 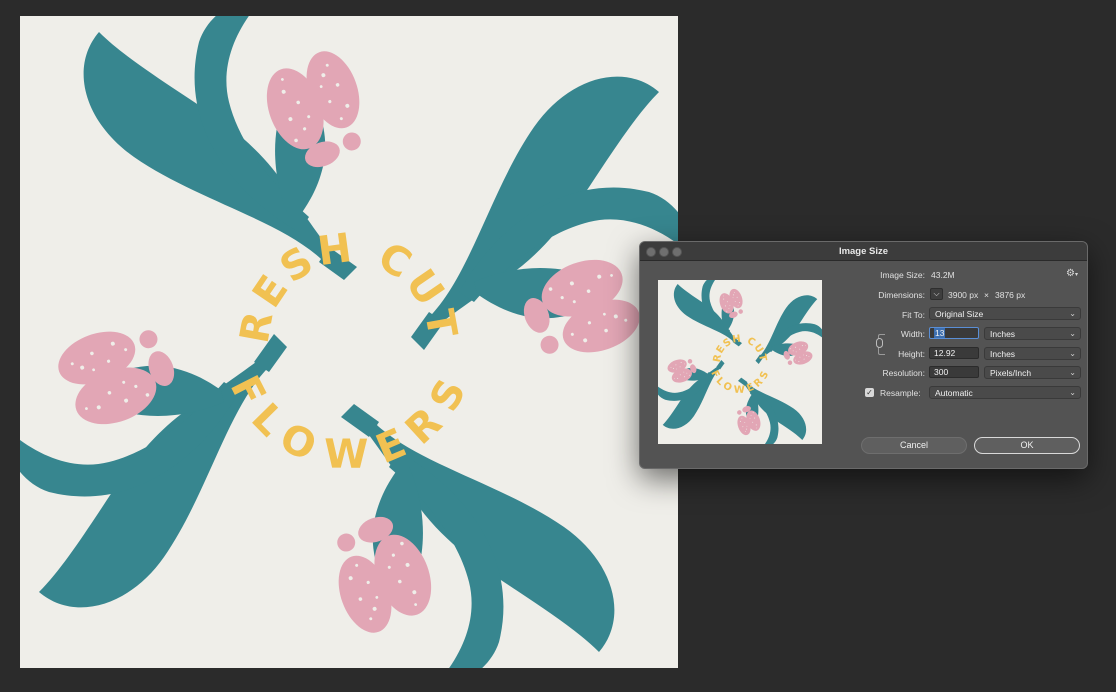 I want to click on dimensions-times: ×, so click(x=986, y=295).